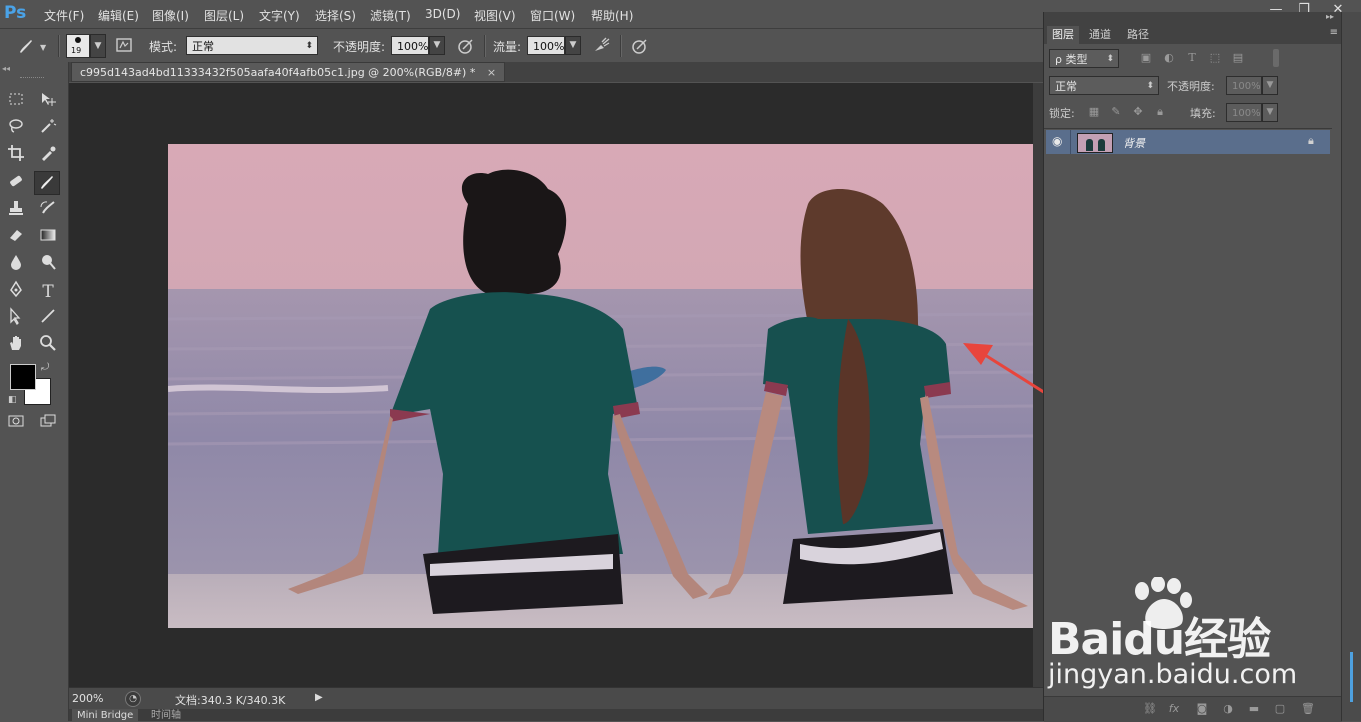 The width and height of the screenshot is (1361, 722). I want to click on collapse-panel-icon: ◂◂, so click(6, 68).